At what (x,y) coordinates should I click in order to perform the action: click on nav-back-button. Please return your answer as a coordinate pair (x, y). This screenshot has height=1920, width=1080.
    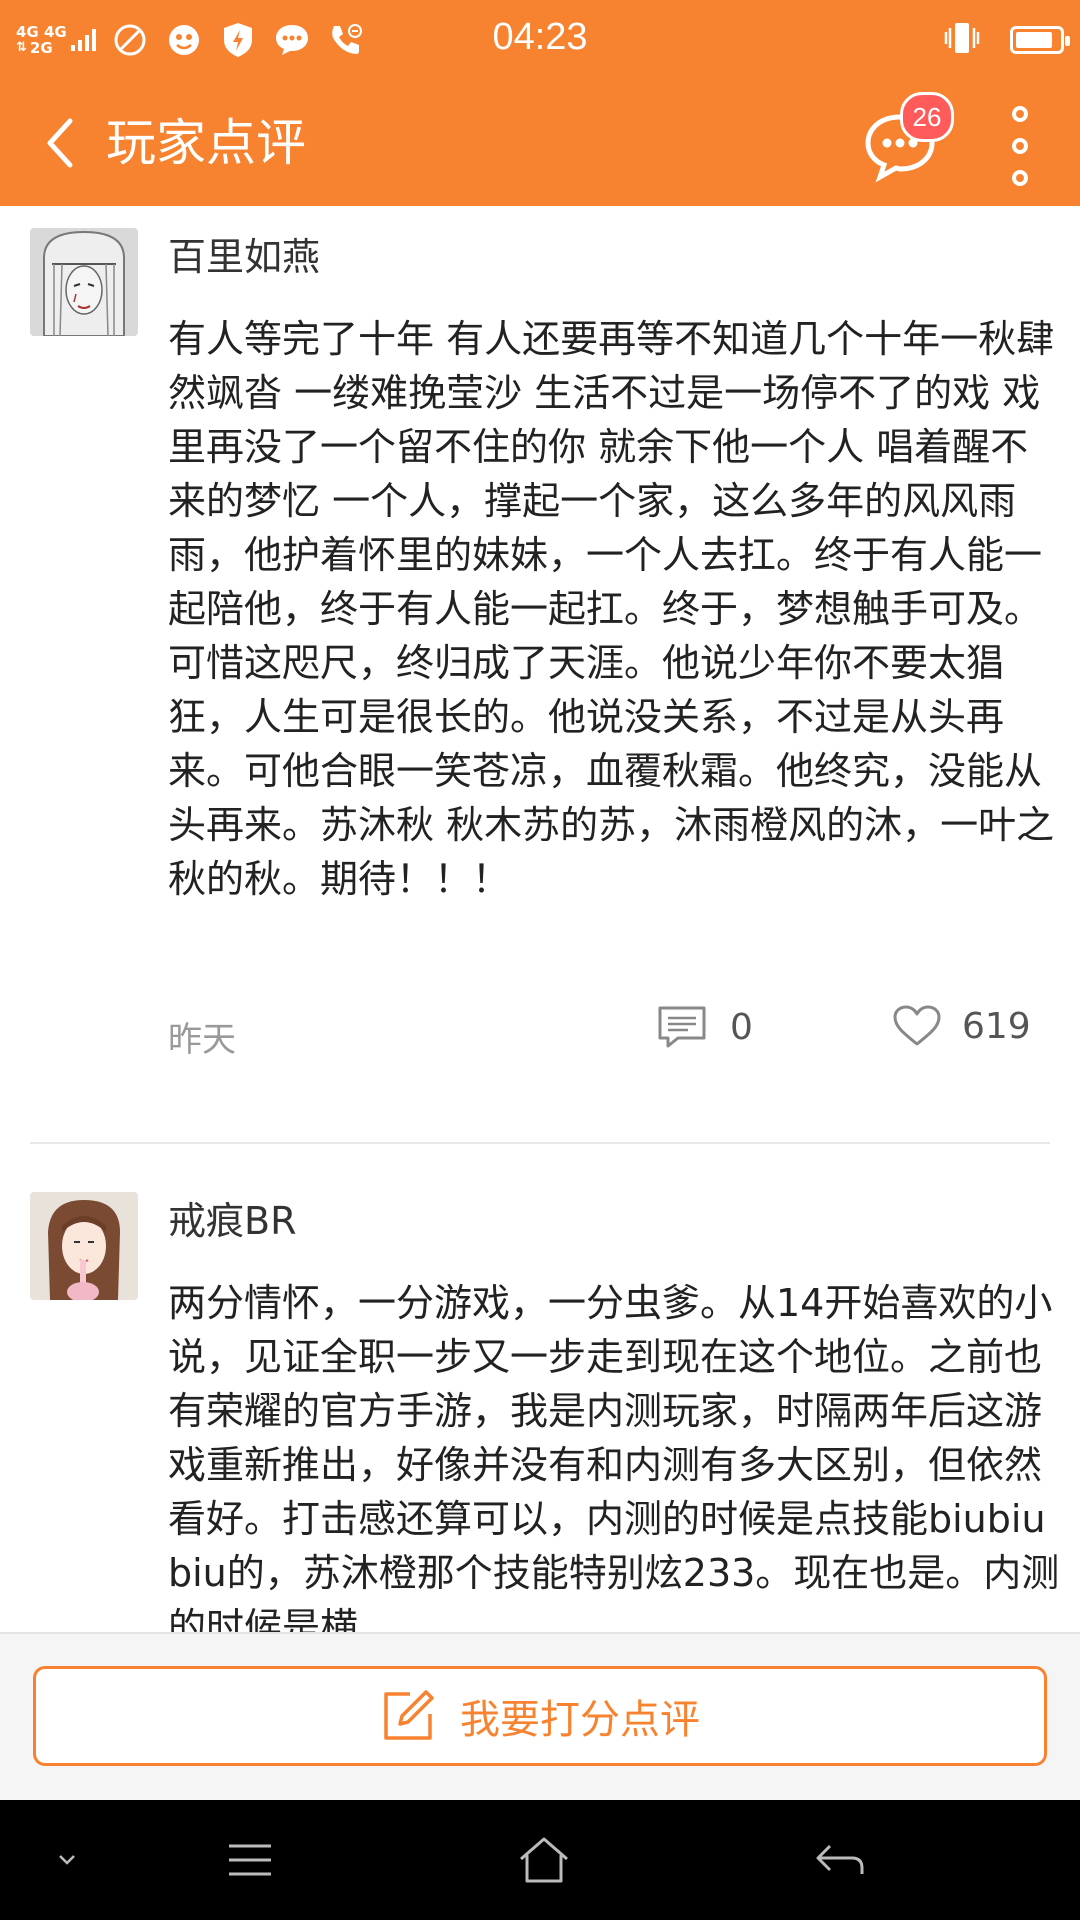
    Looking at the image, I should click on (840, 1860).